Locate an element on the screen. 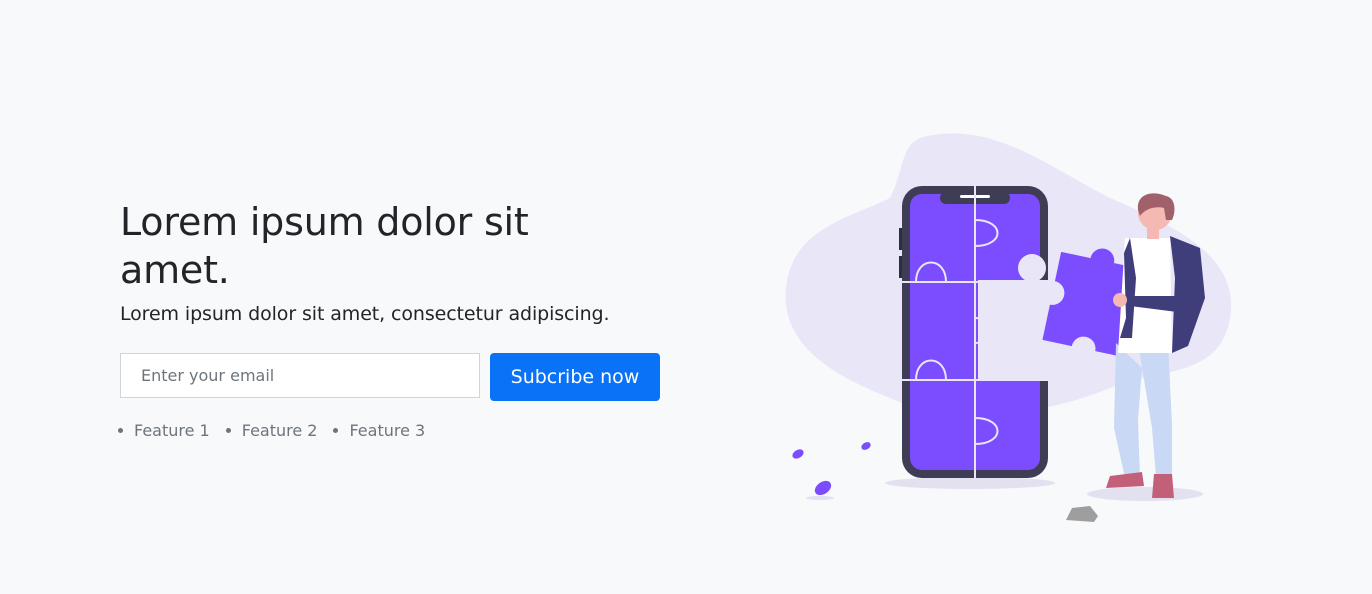 The width and height of the screenshot is (1372, 594). puzzle-gap is located at coordinates (1013, 330).